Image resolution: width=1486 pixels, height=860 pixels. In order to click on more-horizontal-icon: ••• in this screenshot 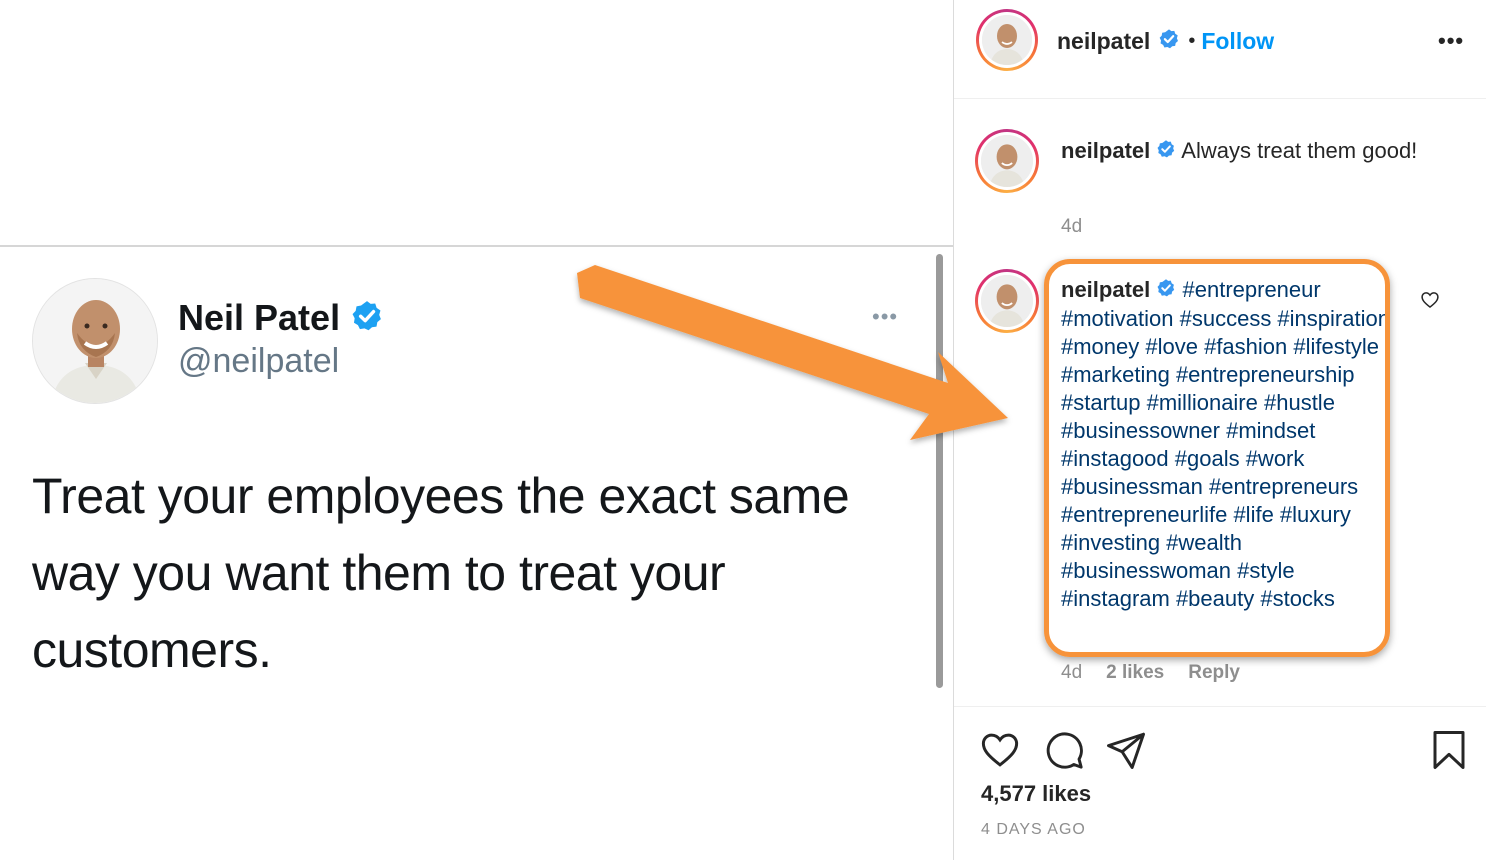, I will do `click(885, 316)`.